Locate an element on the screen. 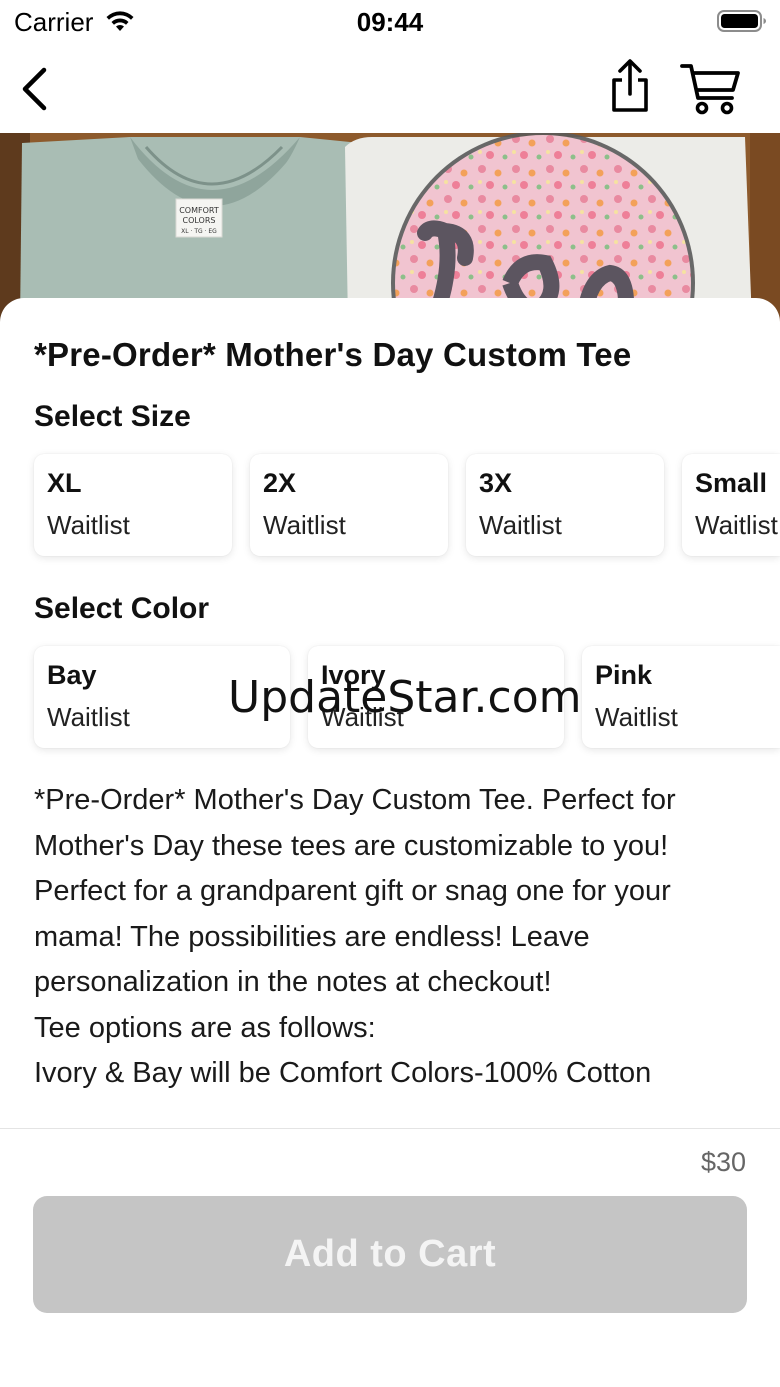 The width and height of the screenshot is (780, 1387). product-title: *Pre-Order* Mother's Day Custom Tee is located at coordinates (333, 354).